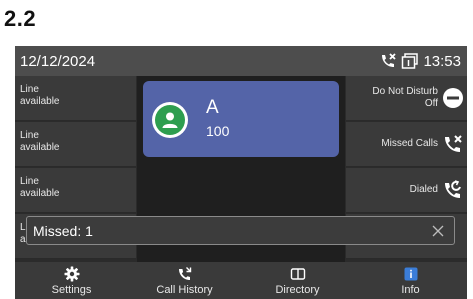 This screenshot has height=299, width=473. Describe the element at coordinates (212, 107) in the screenshot. I see `account-name: A` at that location.